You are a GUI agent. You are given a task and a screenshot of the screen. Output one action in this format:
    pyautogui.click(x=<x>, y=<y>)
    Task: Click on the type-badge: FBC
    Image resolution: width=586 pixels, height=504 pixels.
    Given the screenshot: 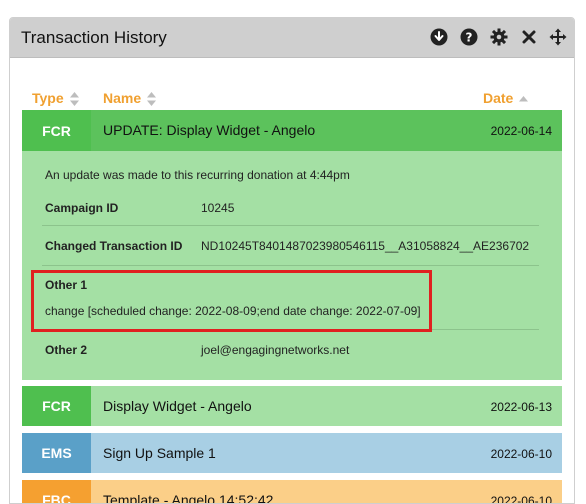 What is the action you would take?
    pyautogui.click(x=56, y=491)
    